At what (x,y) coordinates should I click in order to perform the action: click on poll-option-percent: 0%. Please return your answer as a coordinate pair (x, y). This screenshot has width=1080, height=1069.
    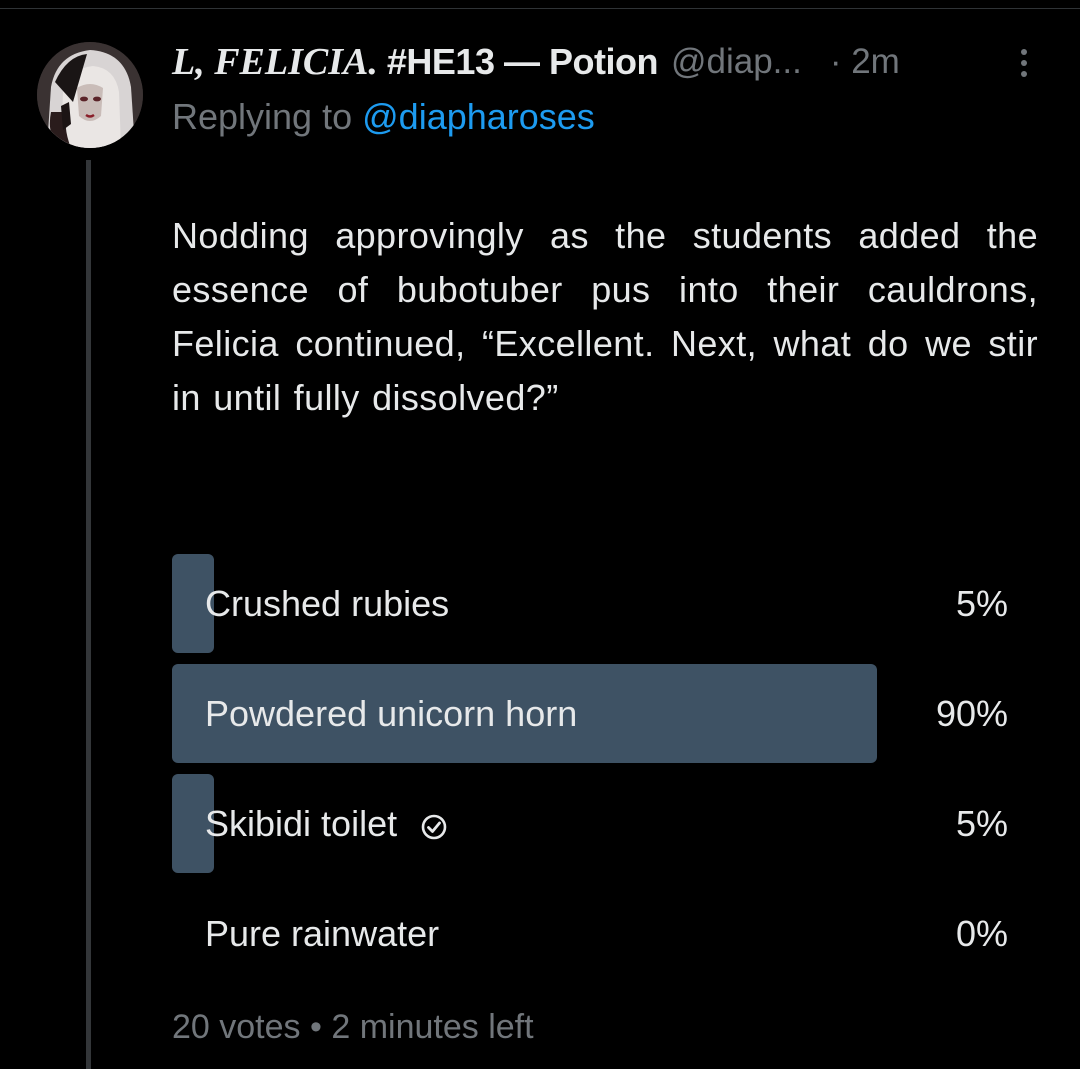
    Looking at the image, I should click on (981, 933).